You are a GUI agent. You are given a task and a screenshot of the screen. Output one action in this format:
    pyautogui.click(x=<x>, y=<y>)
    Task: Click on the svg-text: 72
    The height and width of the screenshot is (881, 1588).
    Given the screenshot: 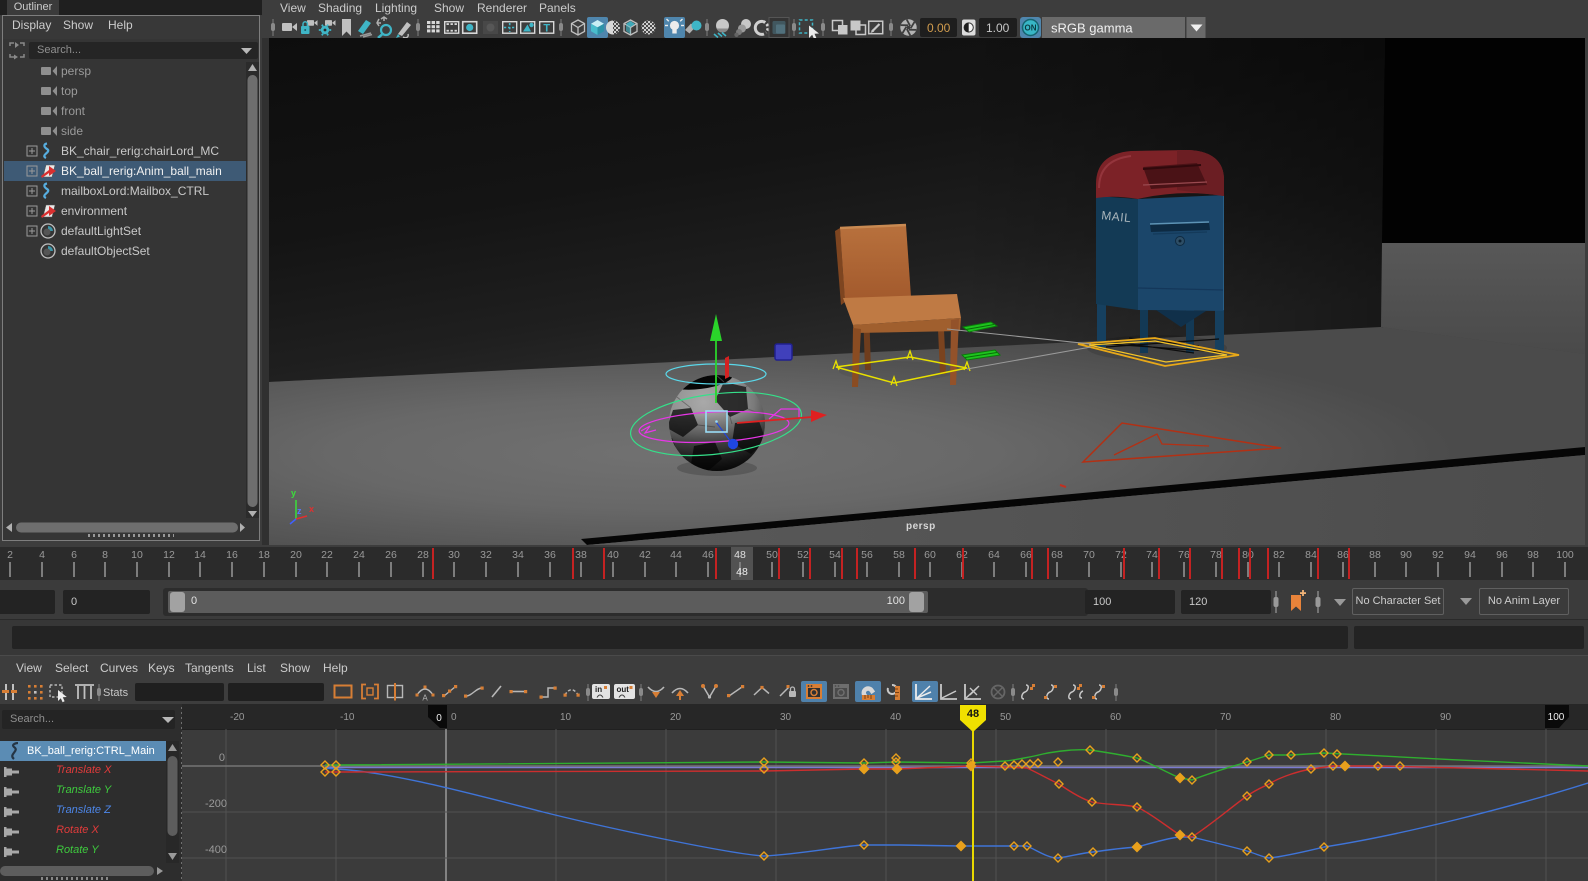 What is the action you would take?
    pyautogui.click(x=1121, y=555)
    